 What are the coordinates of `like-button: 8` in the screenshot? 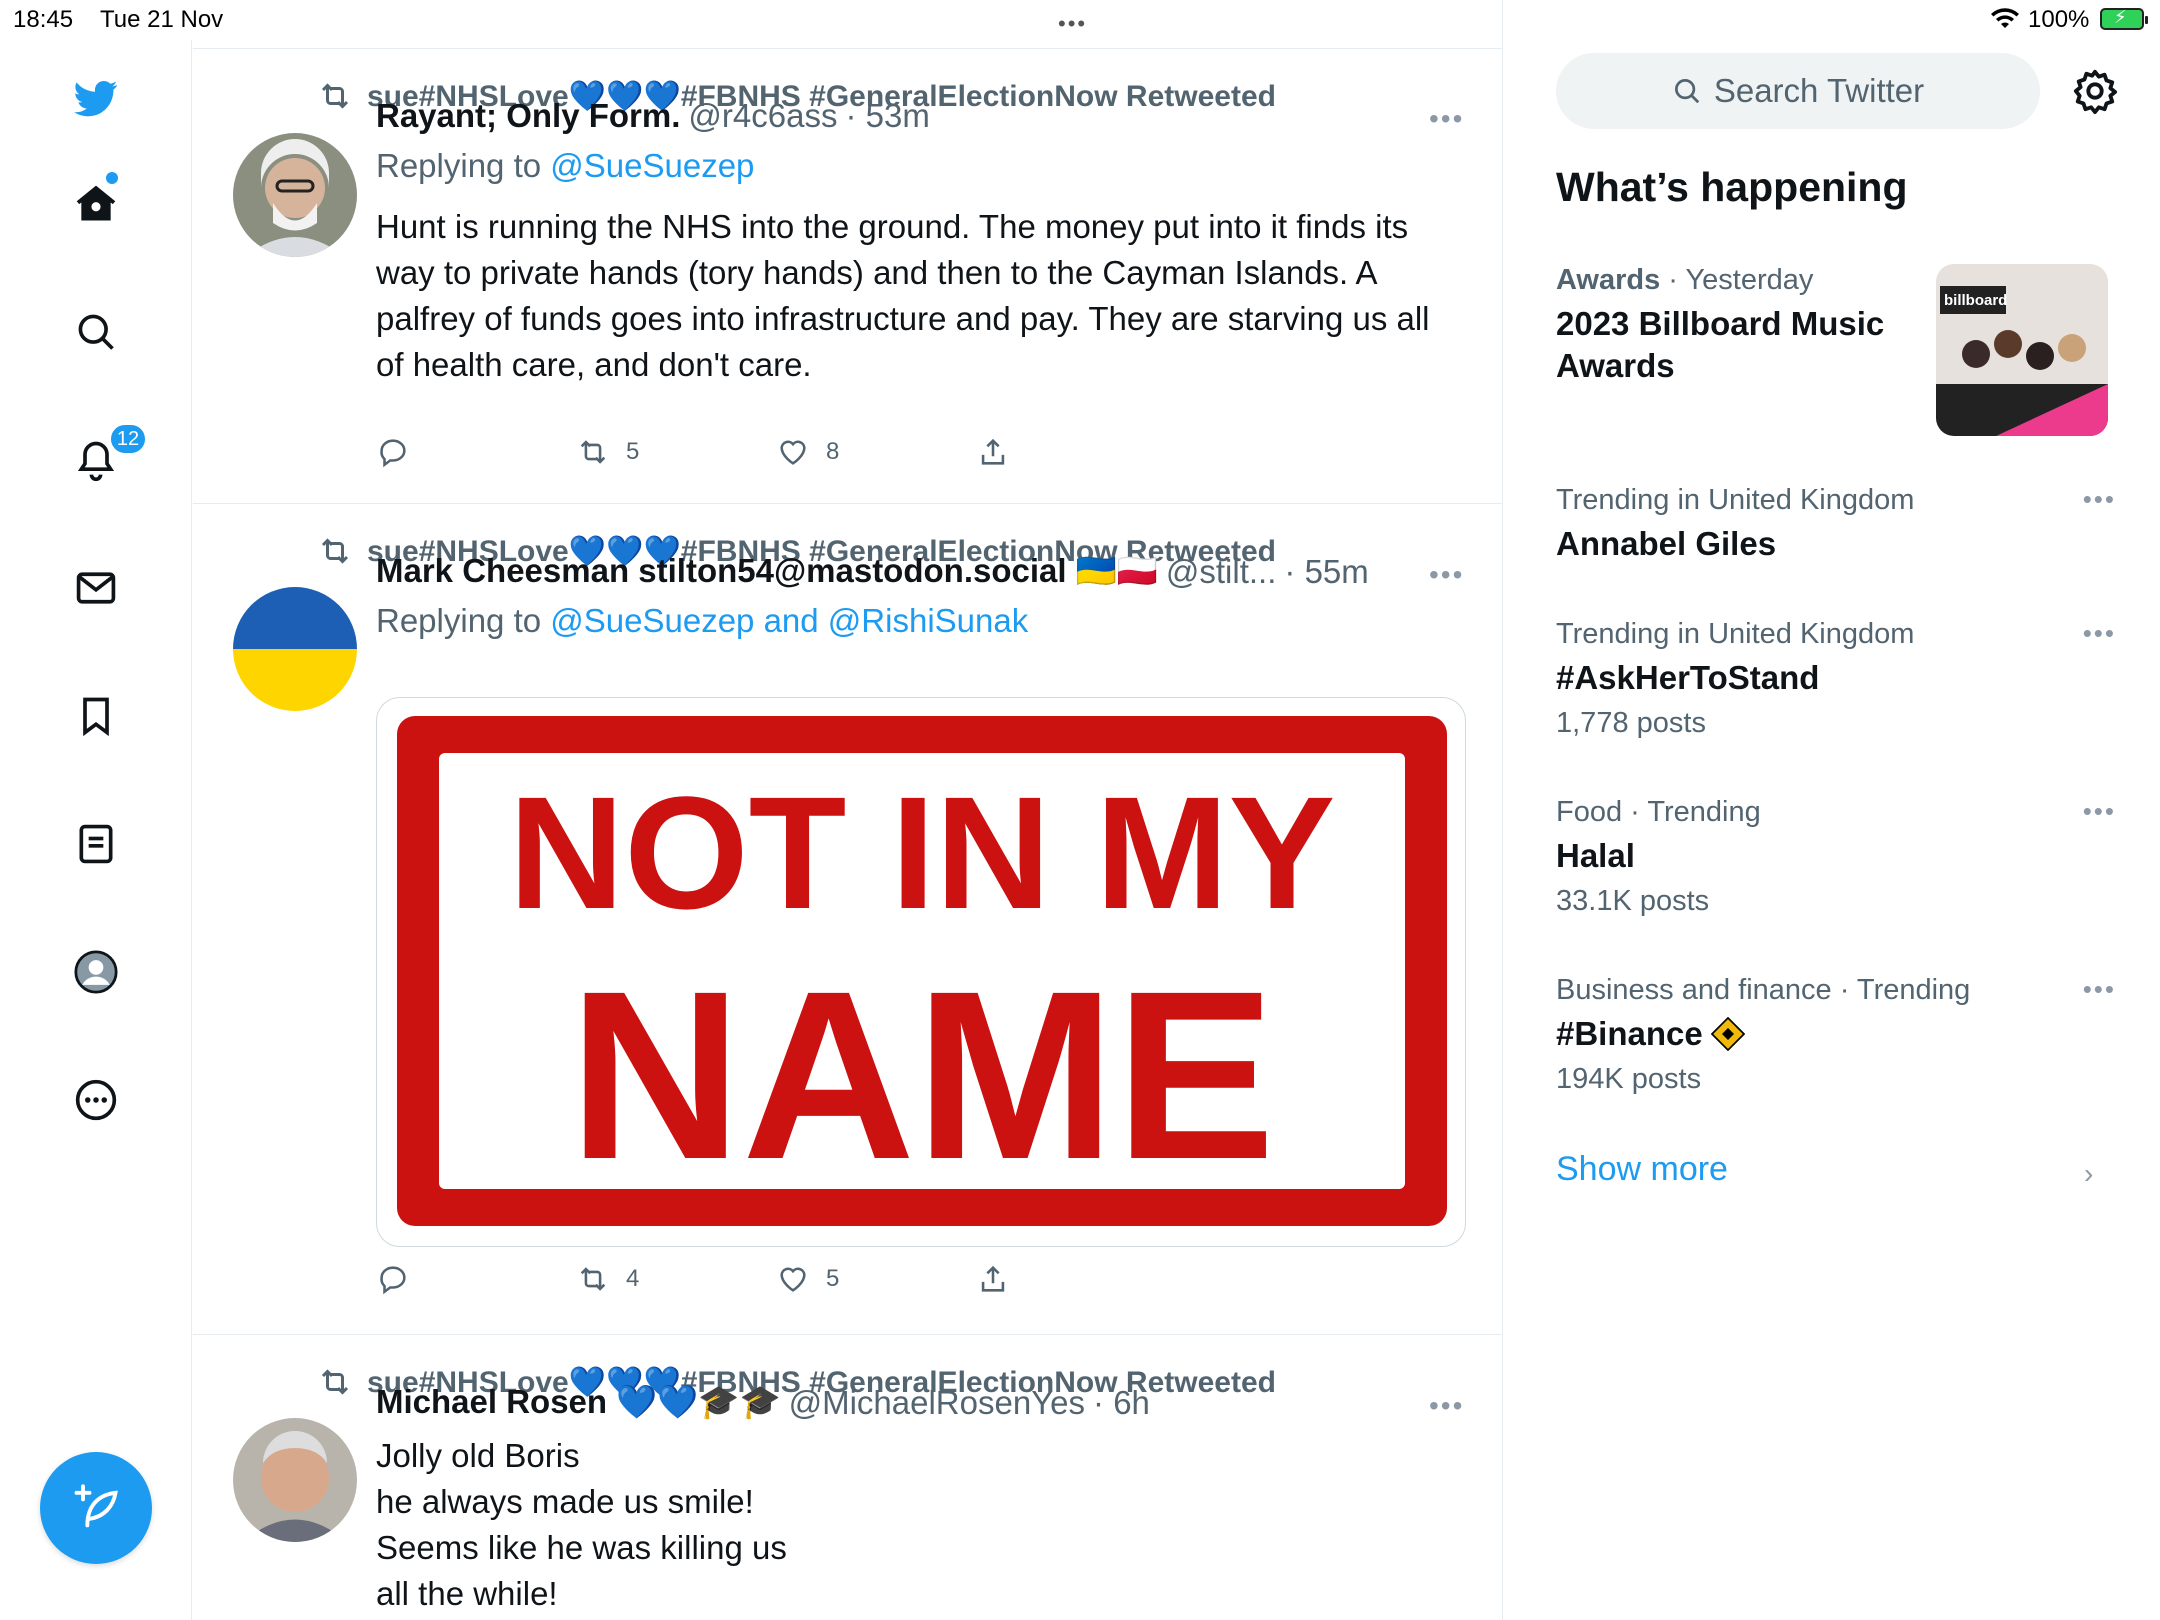 It's located at (807, 452).